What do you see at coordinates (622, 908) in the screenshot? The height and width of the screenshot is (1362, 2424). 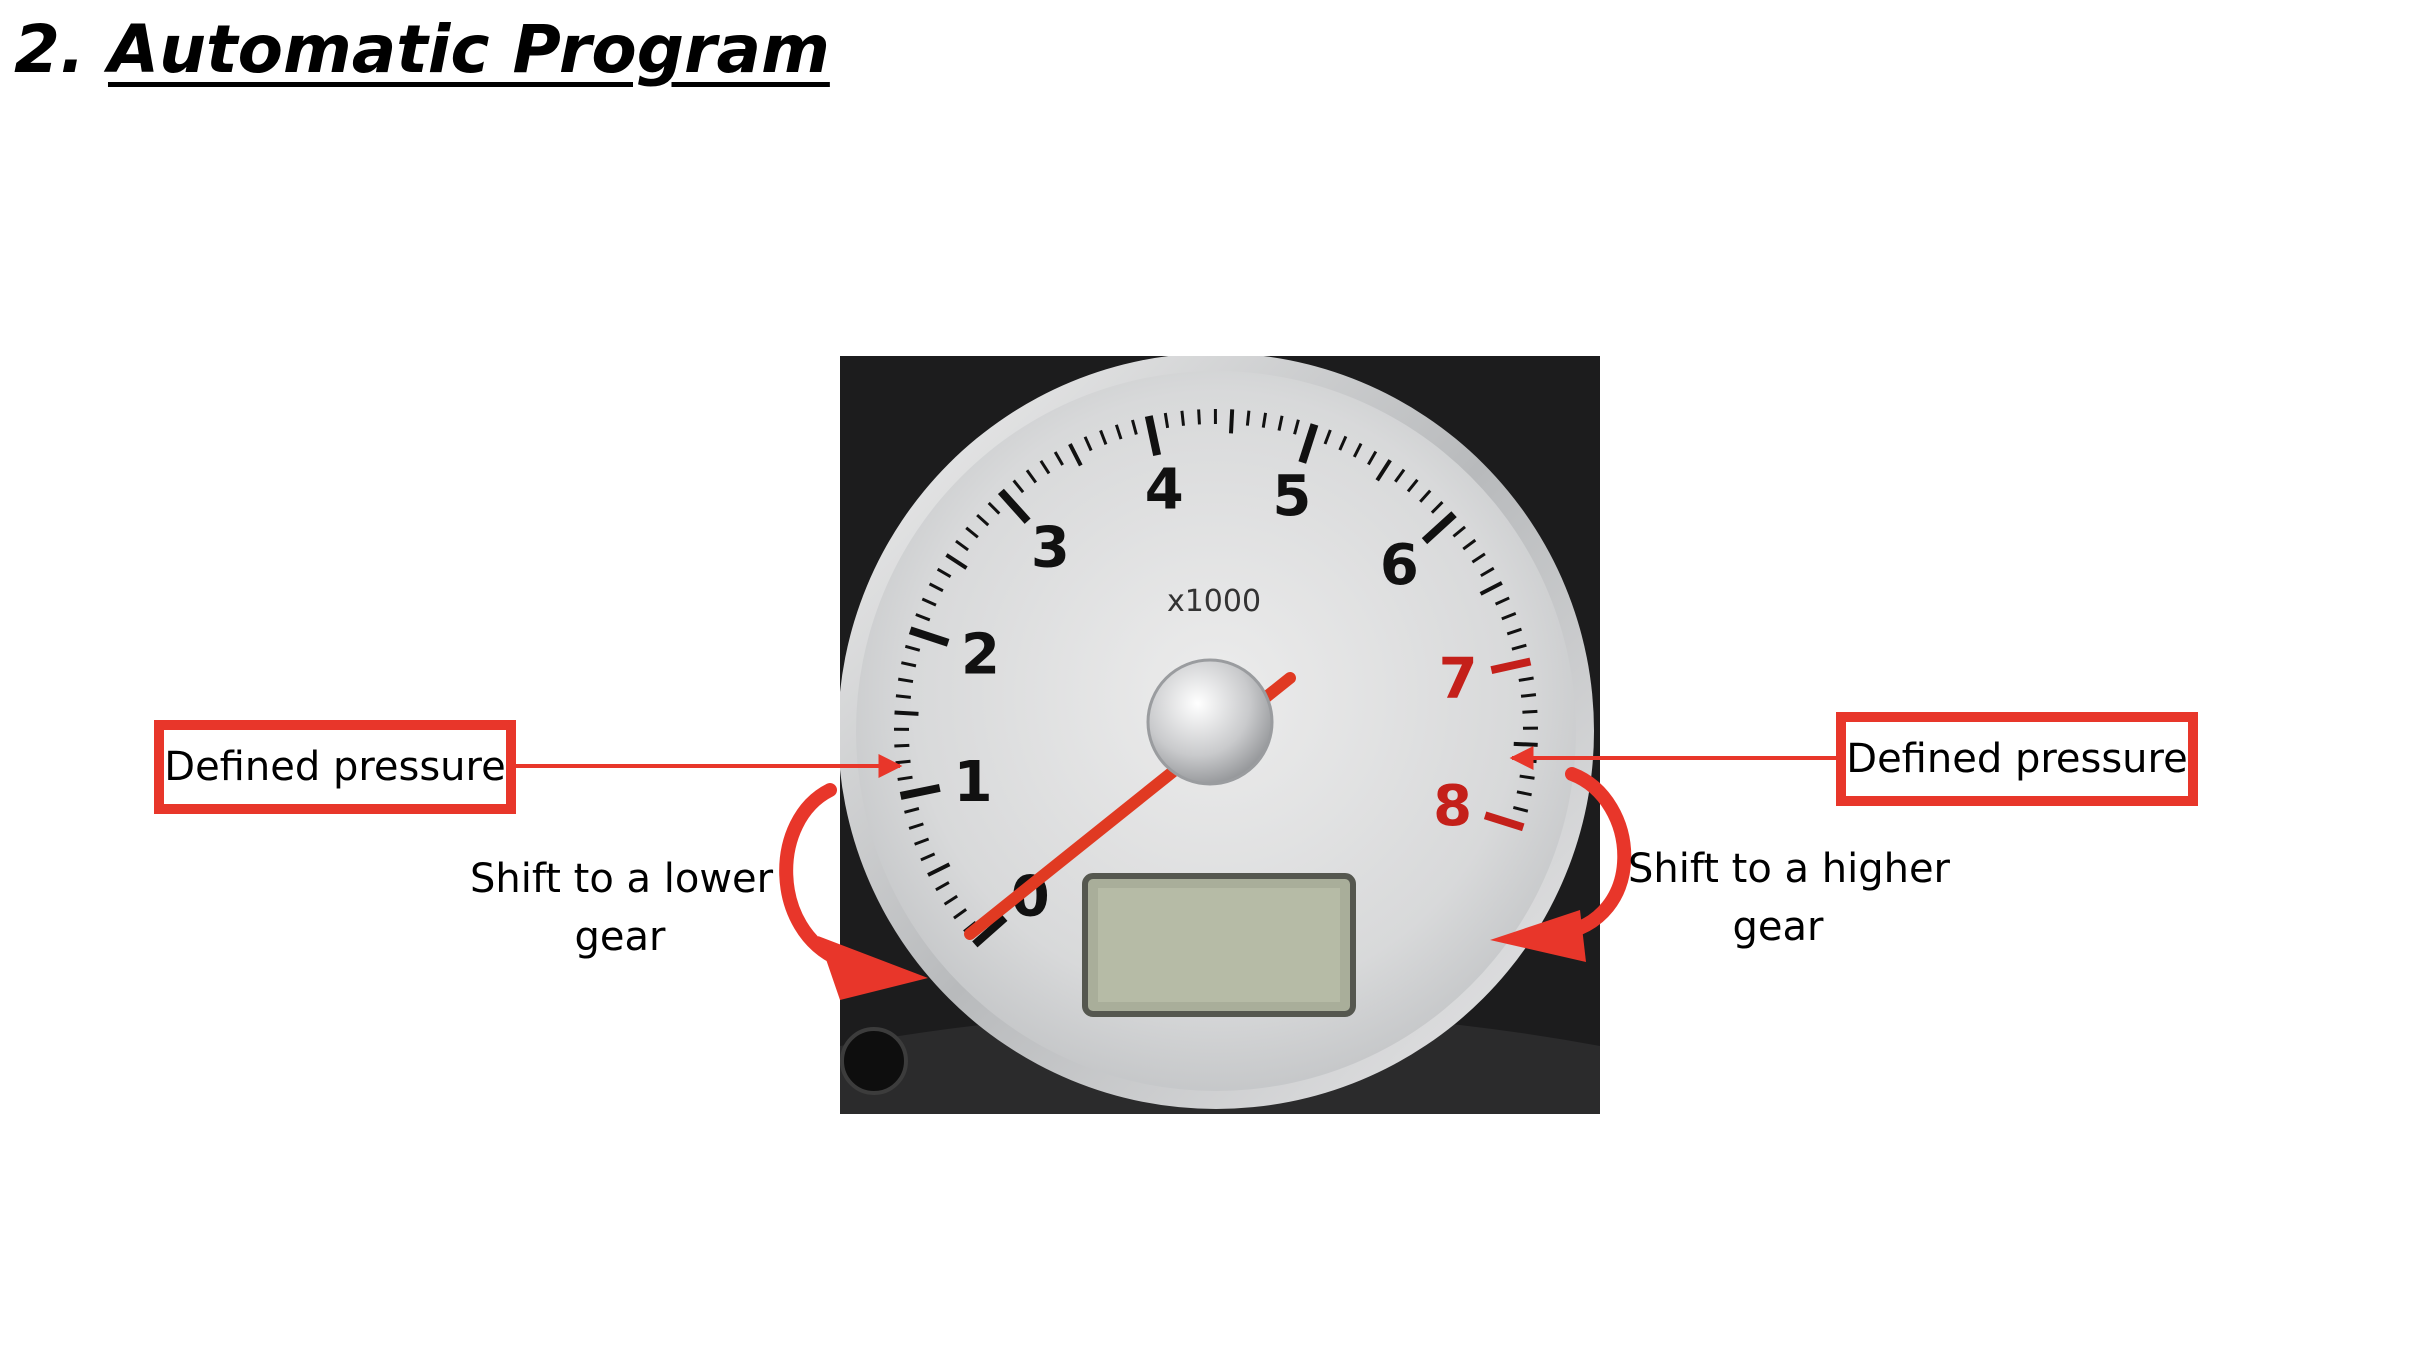 I see `shift-lower-gear-note: Shift to a lower gear` at bounding box center [622, 908].